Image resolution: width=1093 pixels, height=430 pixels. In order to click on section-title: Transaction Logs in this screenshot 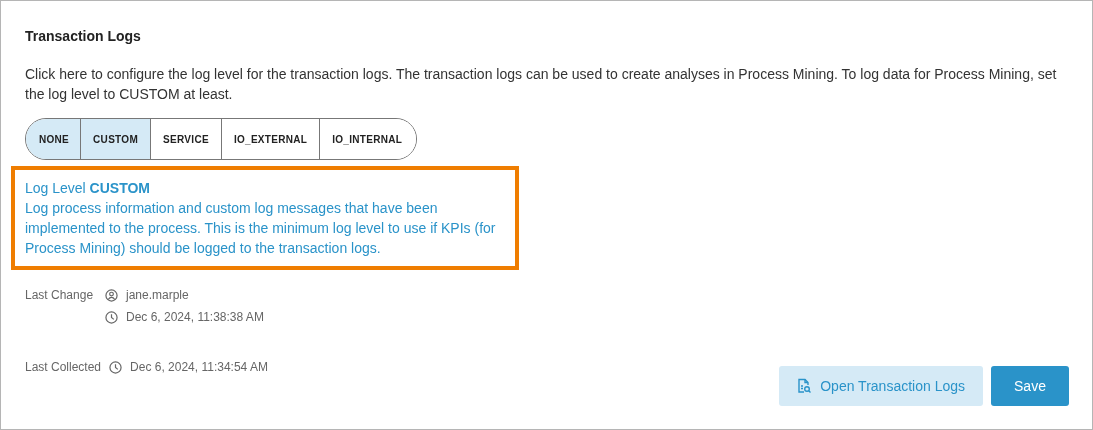, I will do `click(83, 36)`.